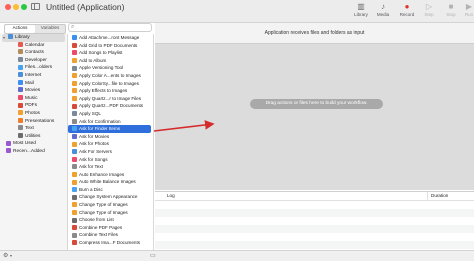 Image resolution: width=474 pixels, height=261 pixels. I want to click on library-item-developer: Developer, so click(33, 61).